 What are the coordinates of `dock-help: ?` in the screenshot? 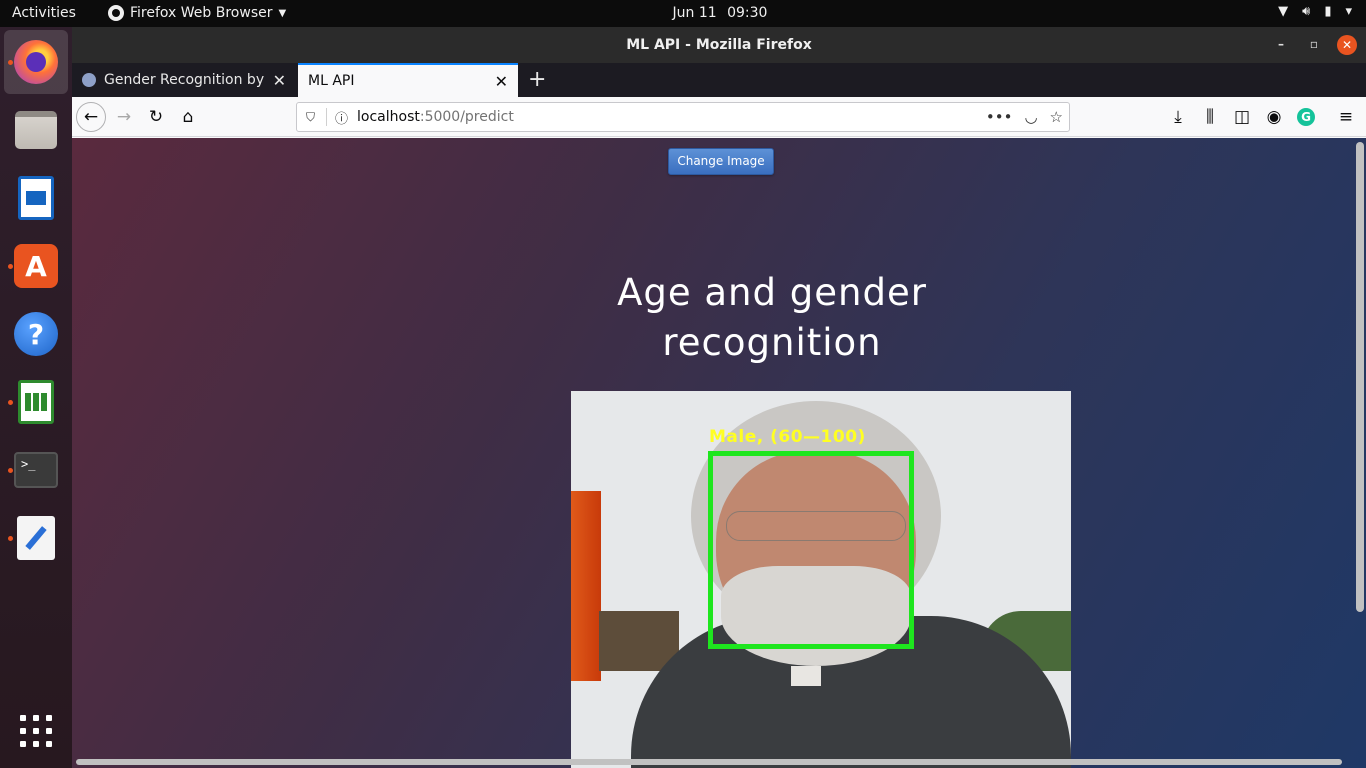 It's located at (36, 334).